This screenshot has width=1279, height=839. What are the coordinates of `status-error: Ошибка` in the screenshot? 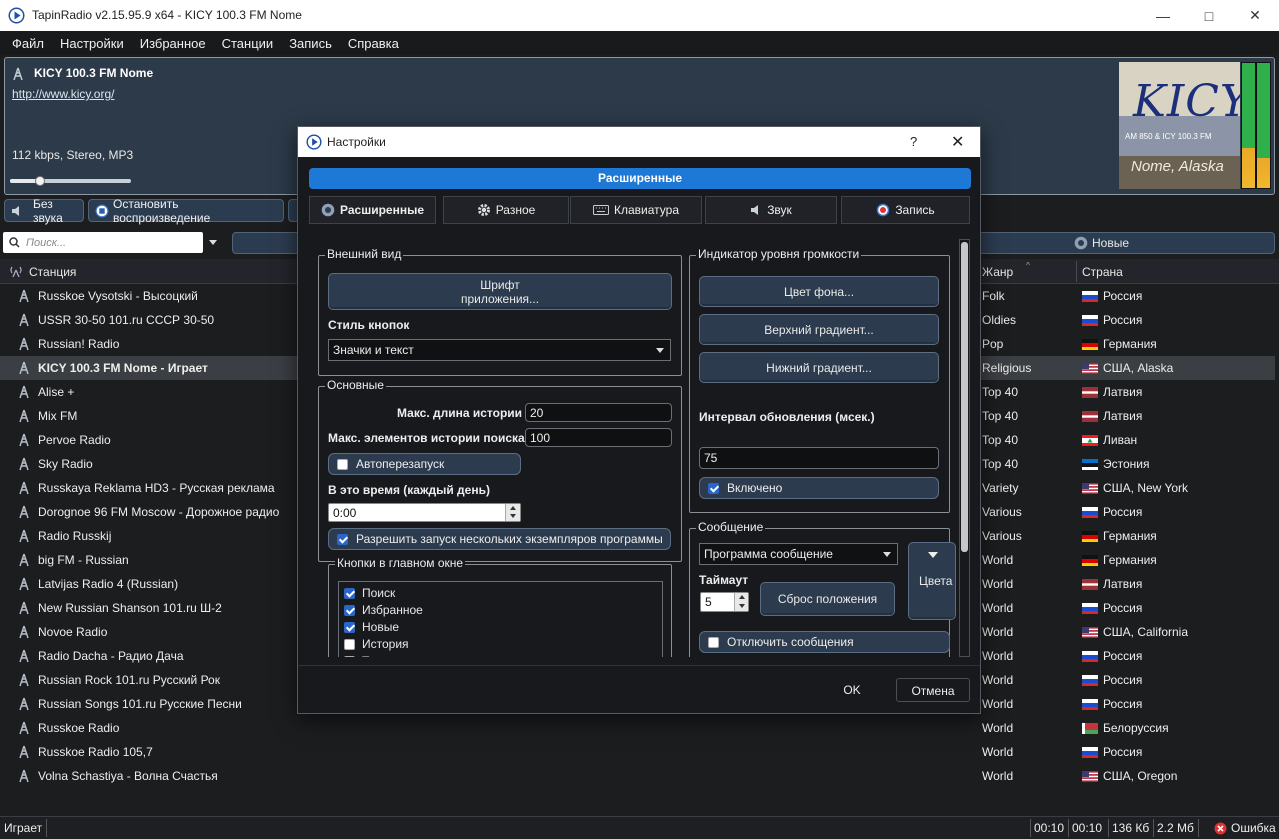 It's located at (1253, 828).